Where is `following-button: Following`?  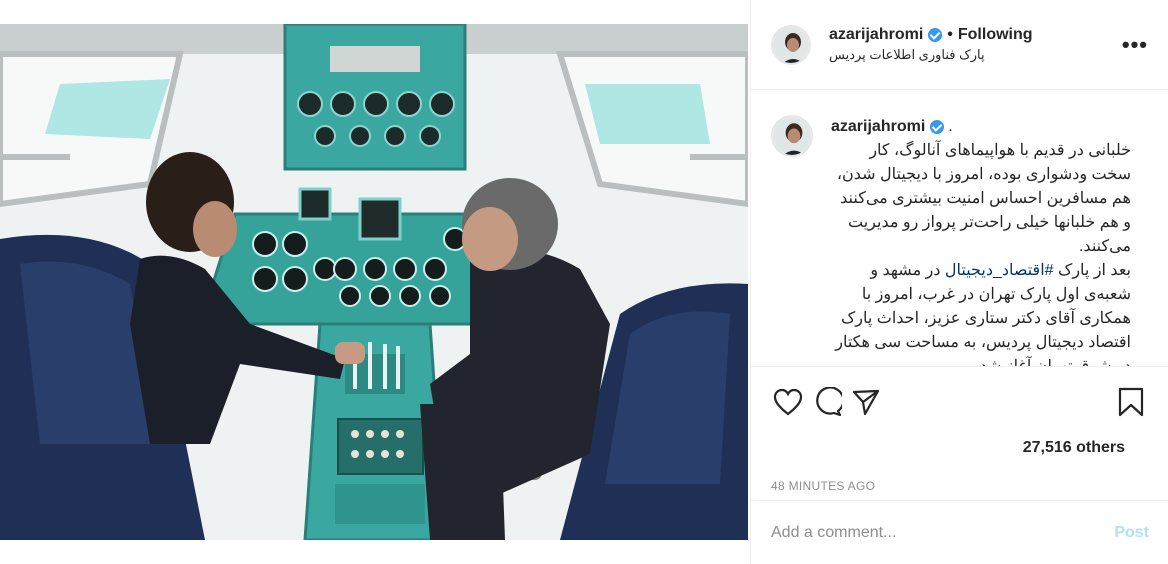
following-button: Following is located at coordinates (995, 35).